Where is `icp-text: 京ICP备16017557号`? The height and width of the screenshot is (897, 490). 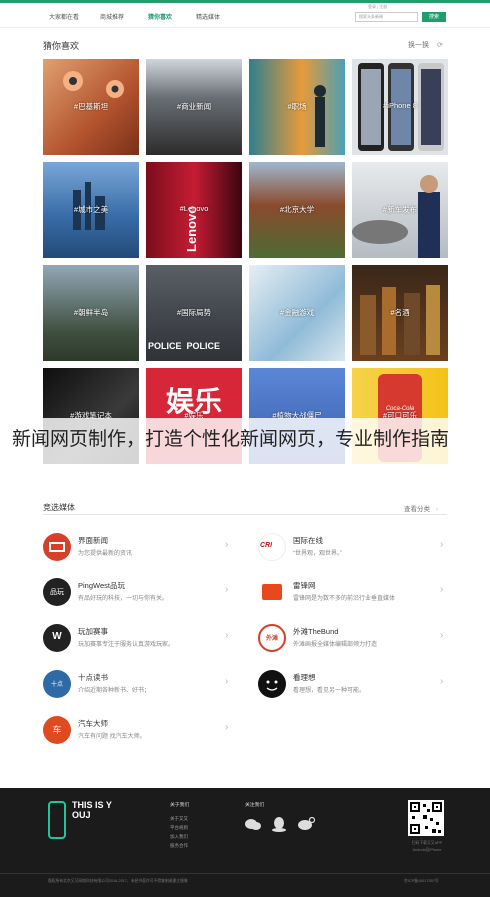
icp-text: 京ICP备16017557号 is located at coordinates (421, 881).